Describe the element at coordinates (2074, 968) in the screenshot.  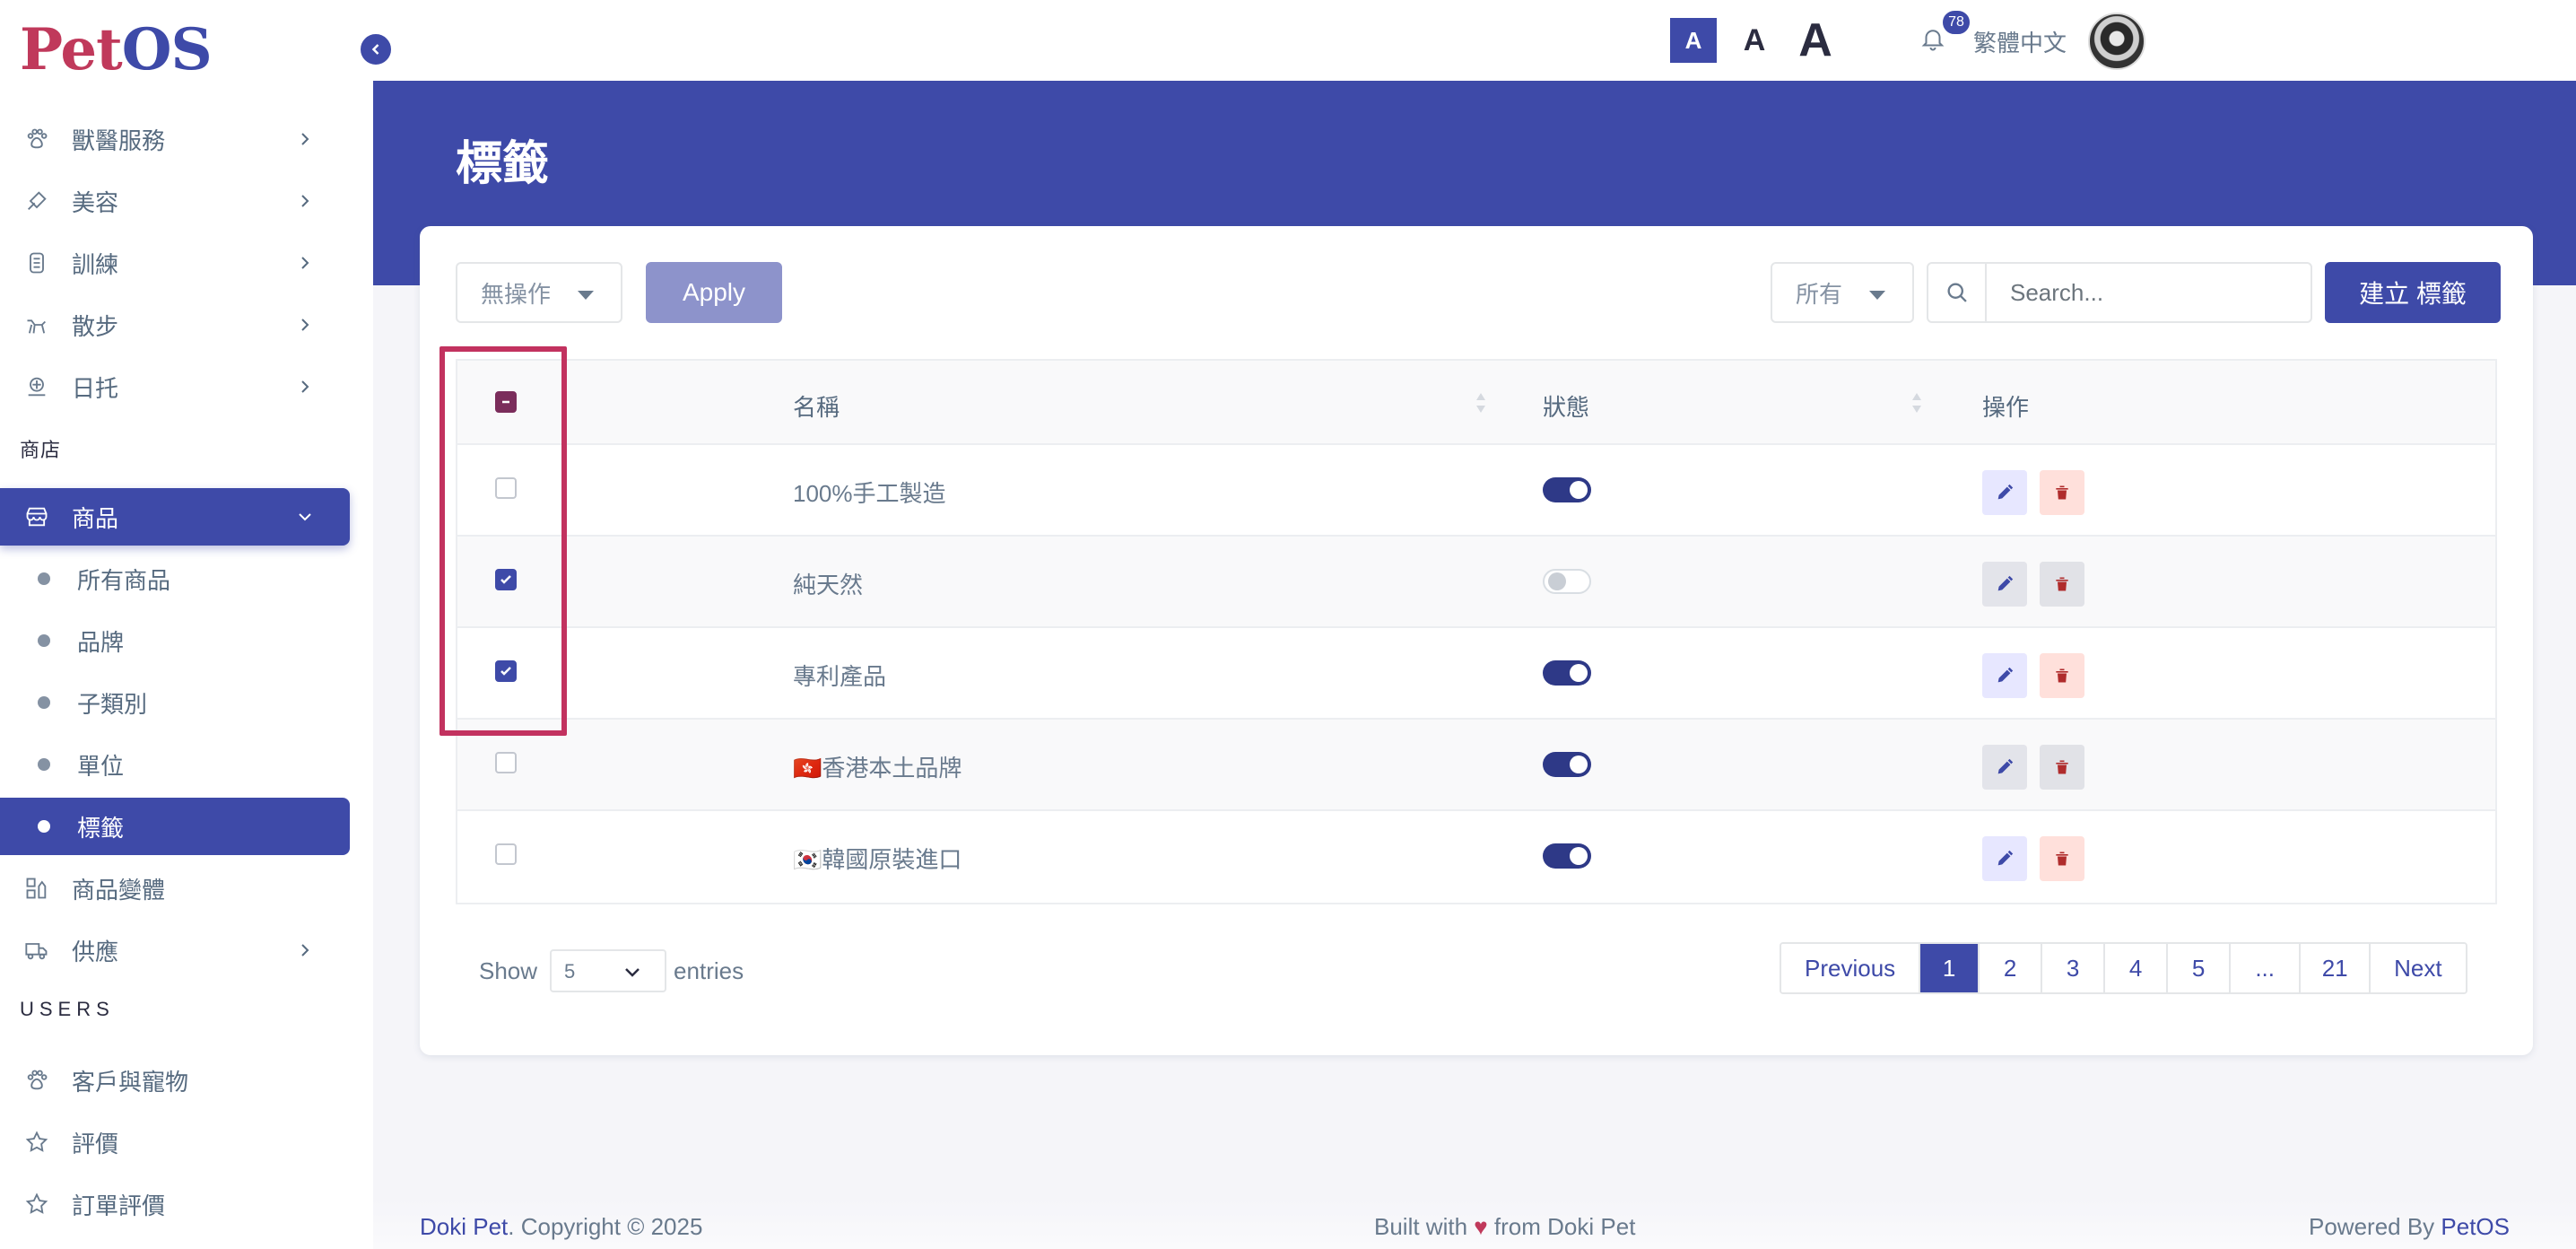
I see `pagination-page: 3` at that location.